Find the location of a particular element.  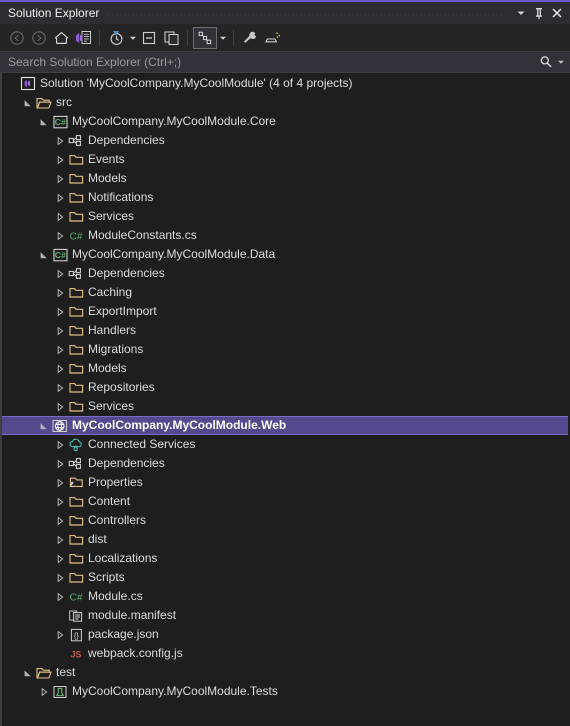

tree-row: C# Module.cs is located at coordinates (286, 596).